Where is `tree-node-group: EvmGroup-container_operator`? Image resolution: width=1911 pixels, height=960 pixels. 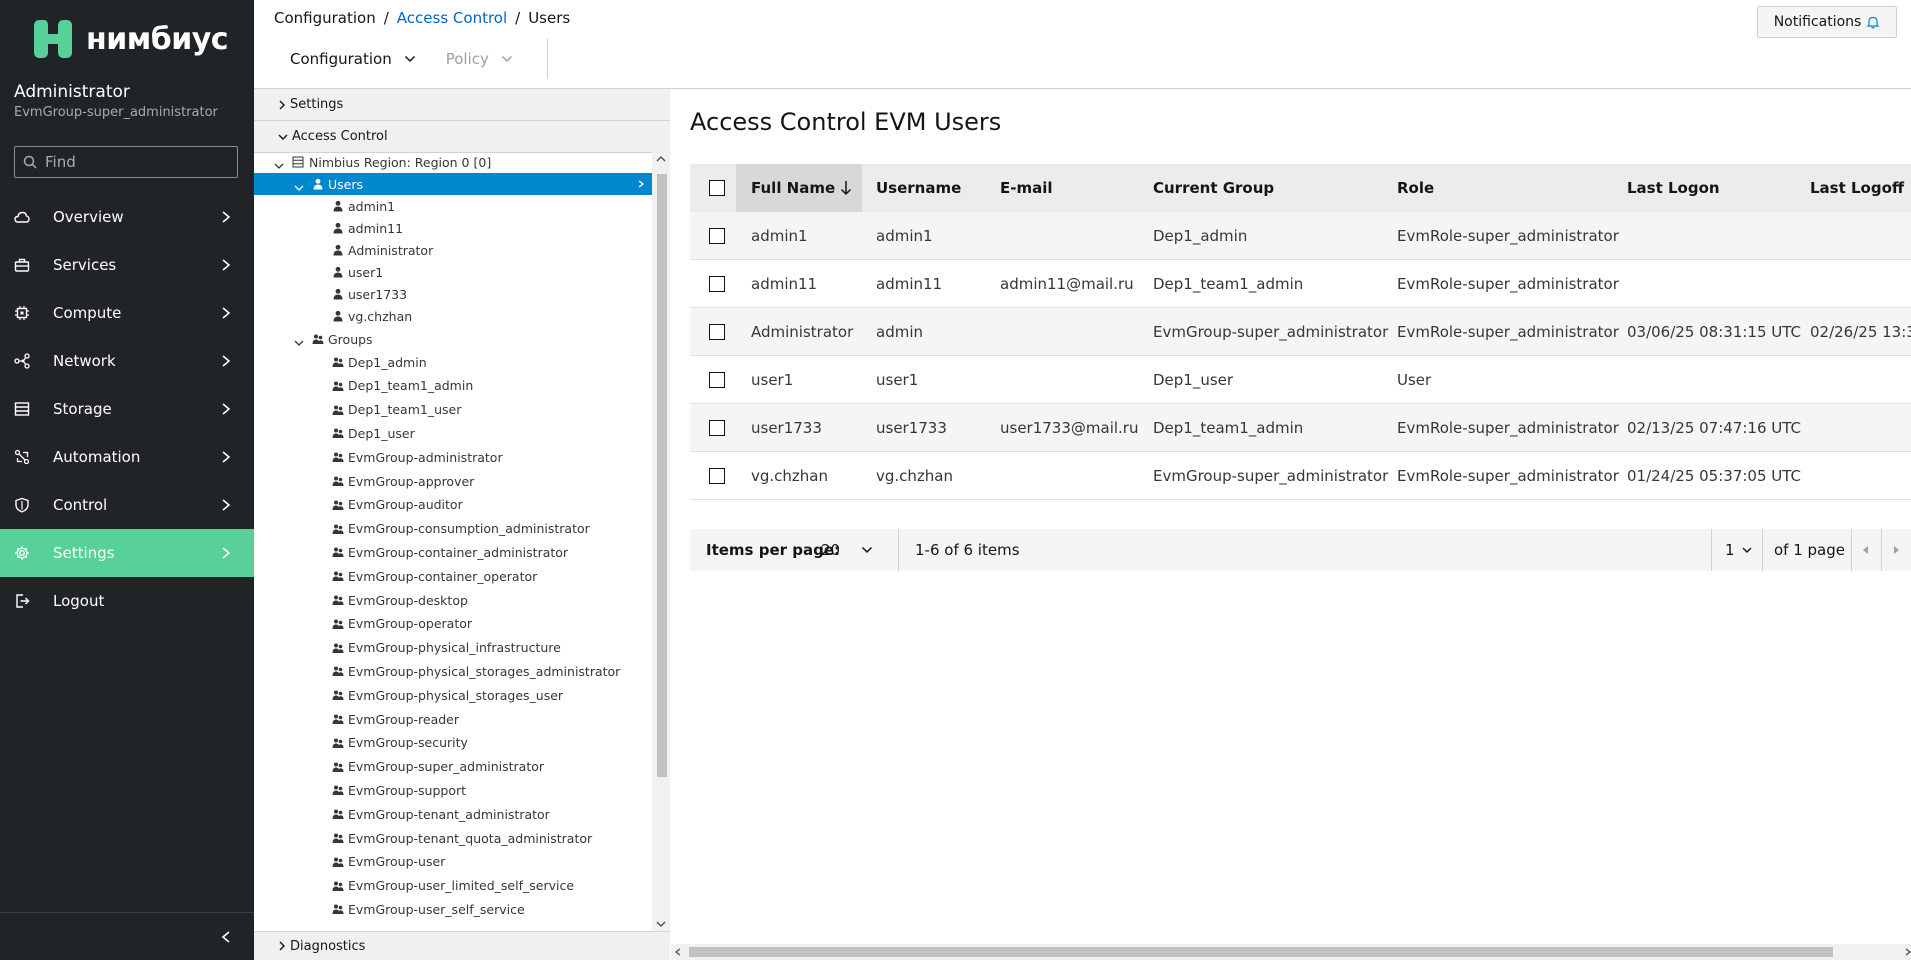 tree-node-group: EvmGroup-container_operator is located at coordinates (453, 576).